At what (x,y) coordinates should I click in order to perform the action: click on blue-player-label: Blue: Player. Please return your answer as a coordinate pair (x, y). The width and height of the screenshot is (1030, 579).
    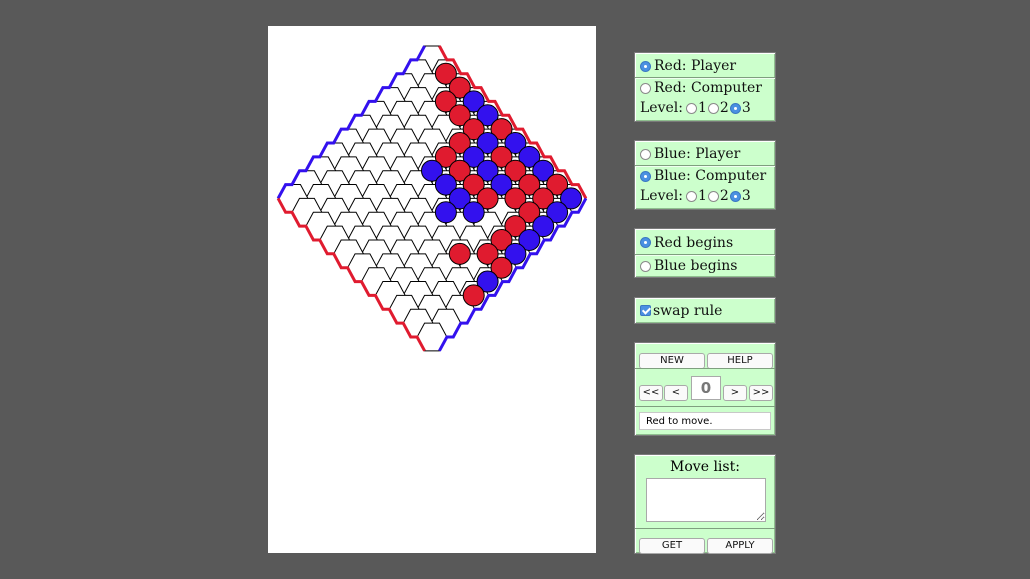
    Looking at the image, I should click on (697, 154).